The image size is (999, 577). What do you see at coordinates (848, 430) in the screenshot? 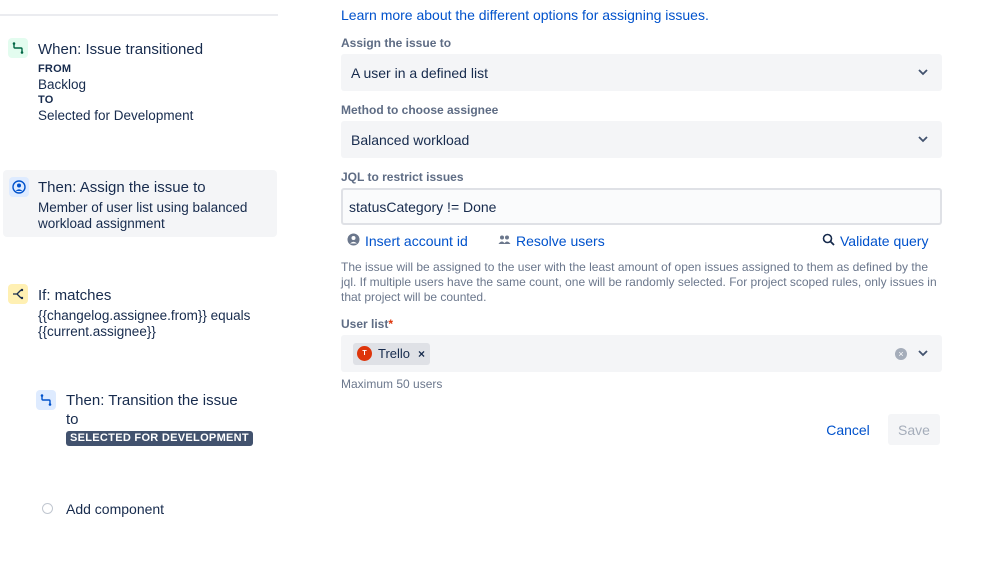
I see `cancel-button: Cancel` at bounding box center [848, 430].